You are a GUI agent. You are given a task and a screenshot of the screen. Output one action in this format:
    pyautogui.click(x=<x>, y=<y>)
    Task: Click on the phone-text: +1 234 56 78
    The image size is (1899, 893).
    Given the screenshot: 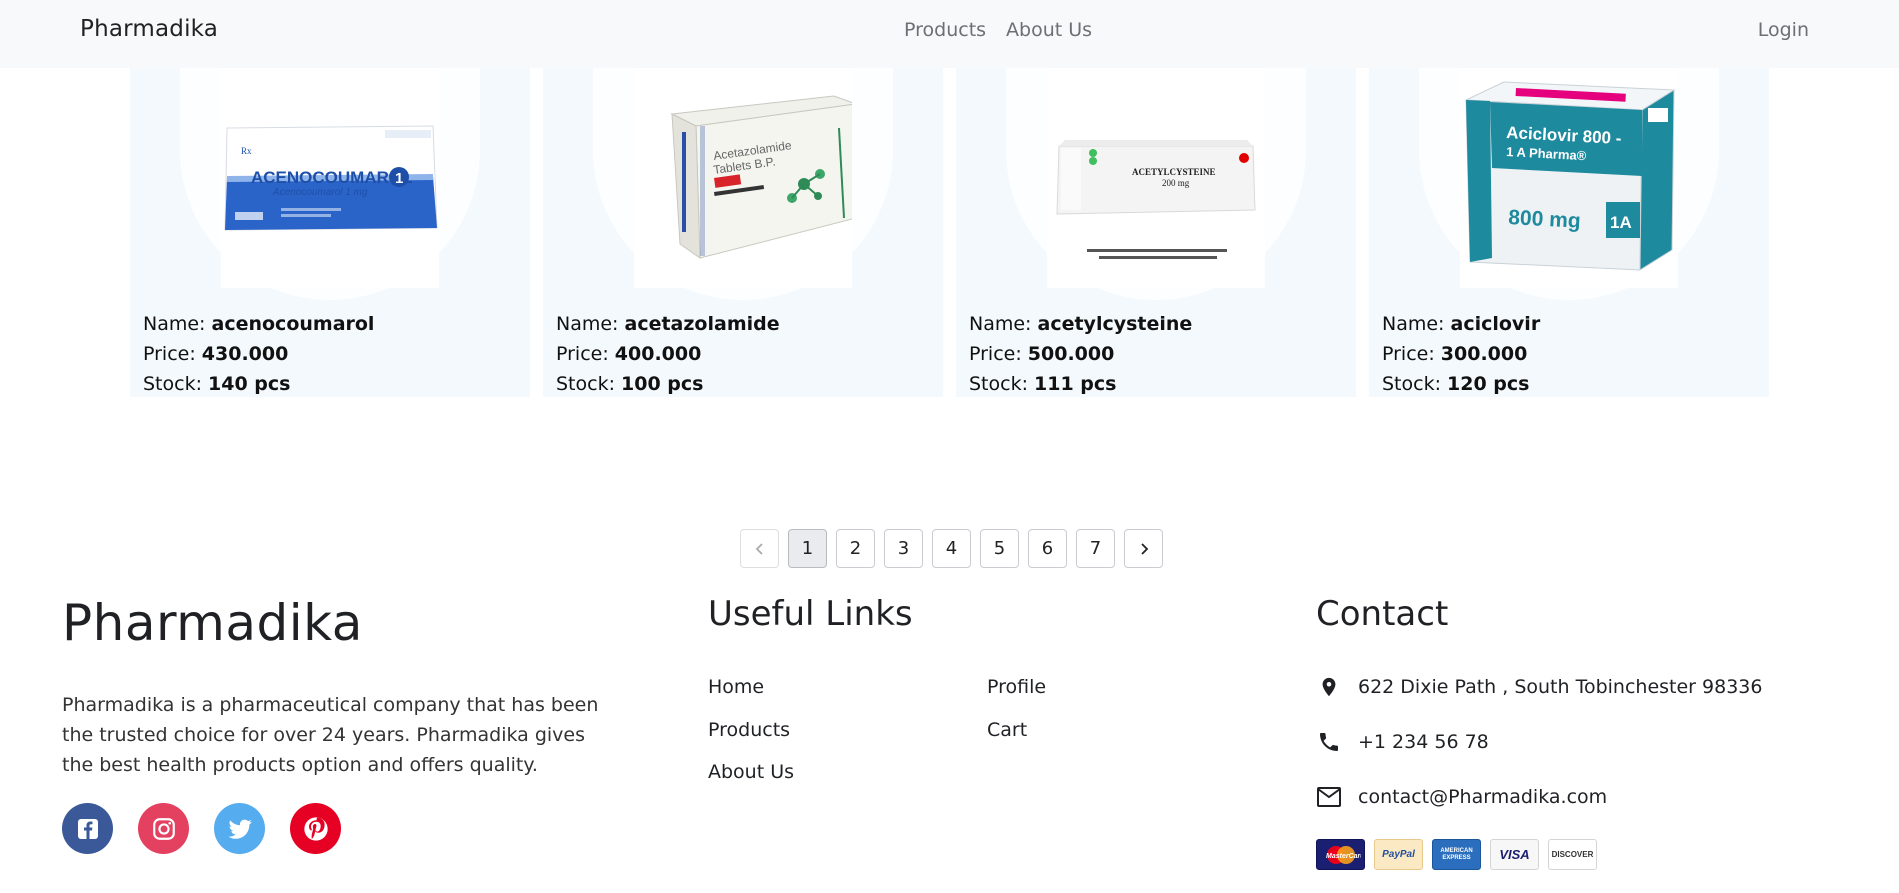 What is the action you would take?
    pyautogui.click(x=1423, y=742)
    